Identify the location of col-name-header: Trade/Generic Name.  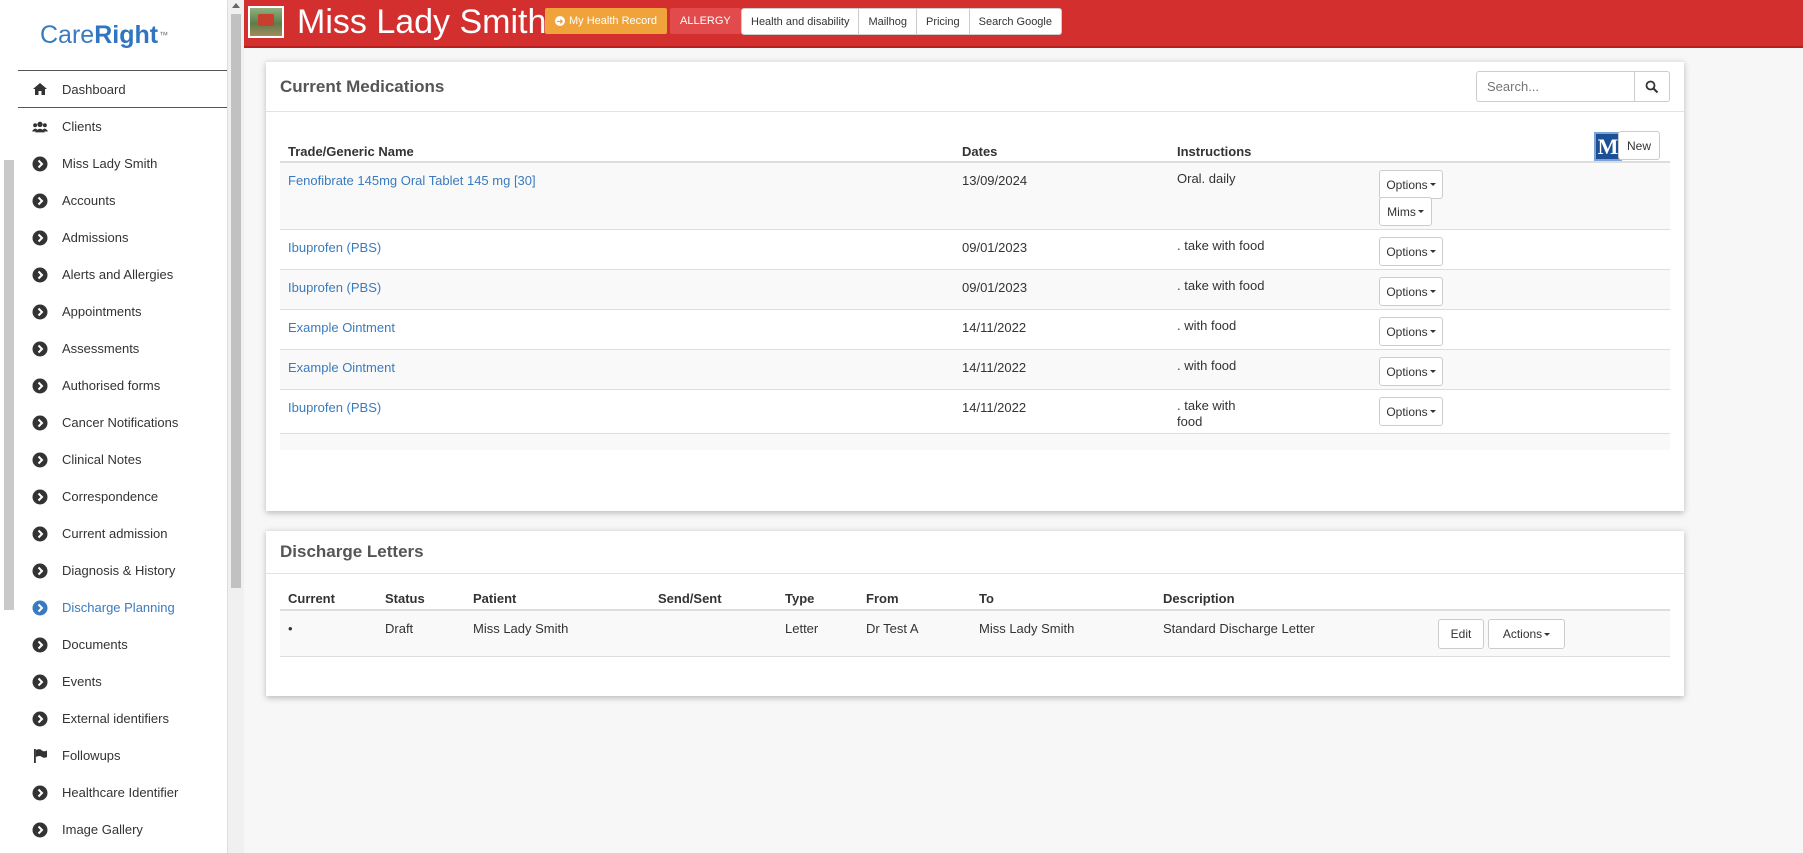
(351, 151).